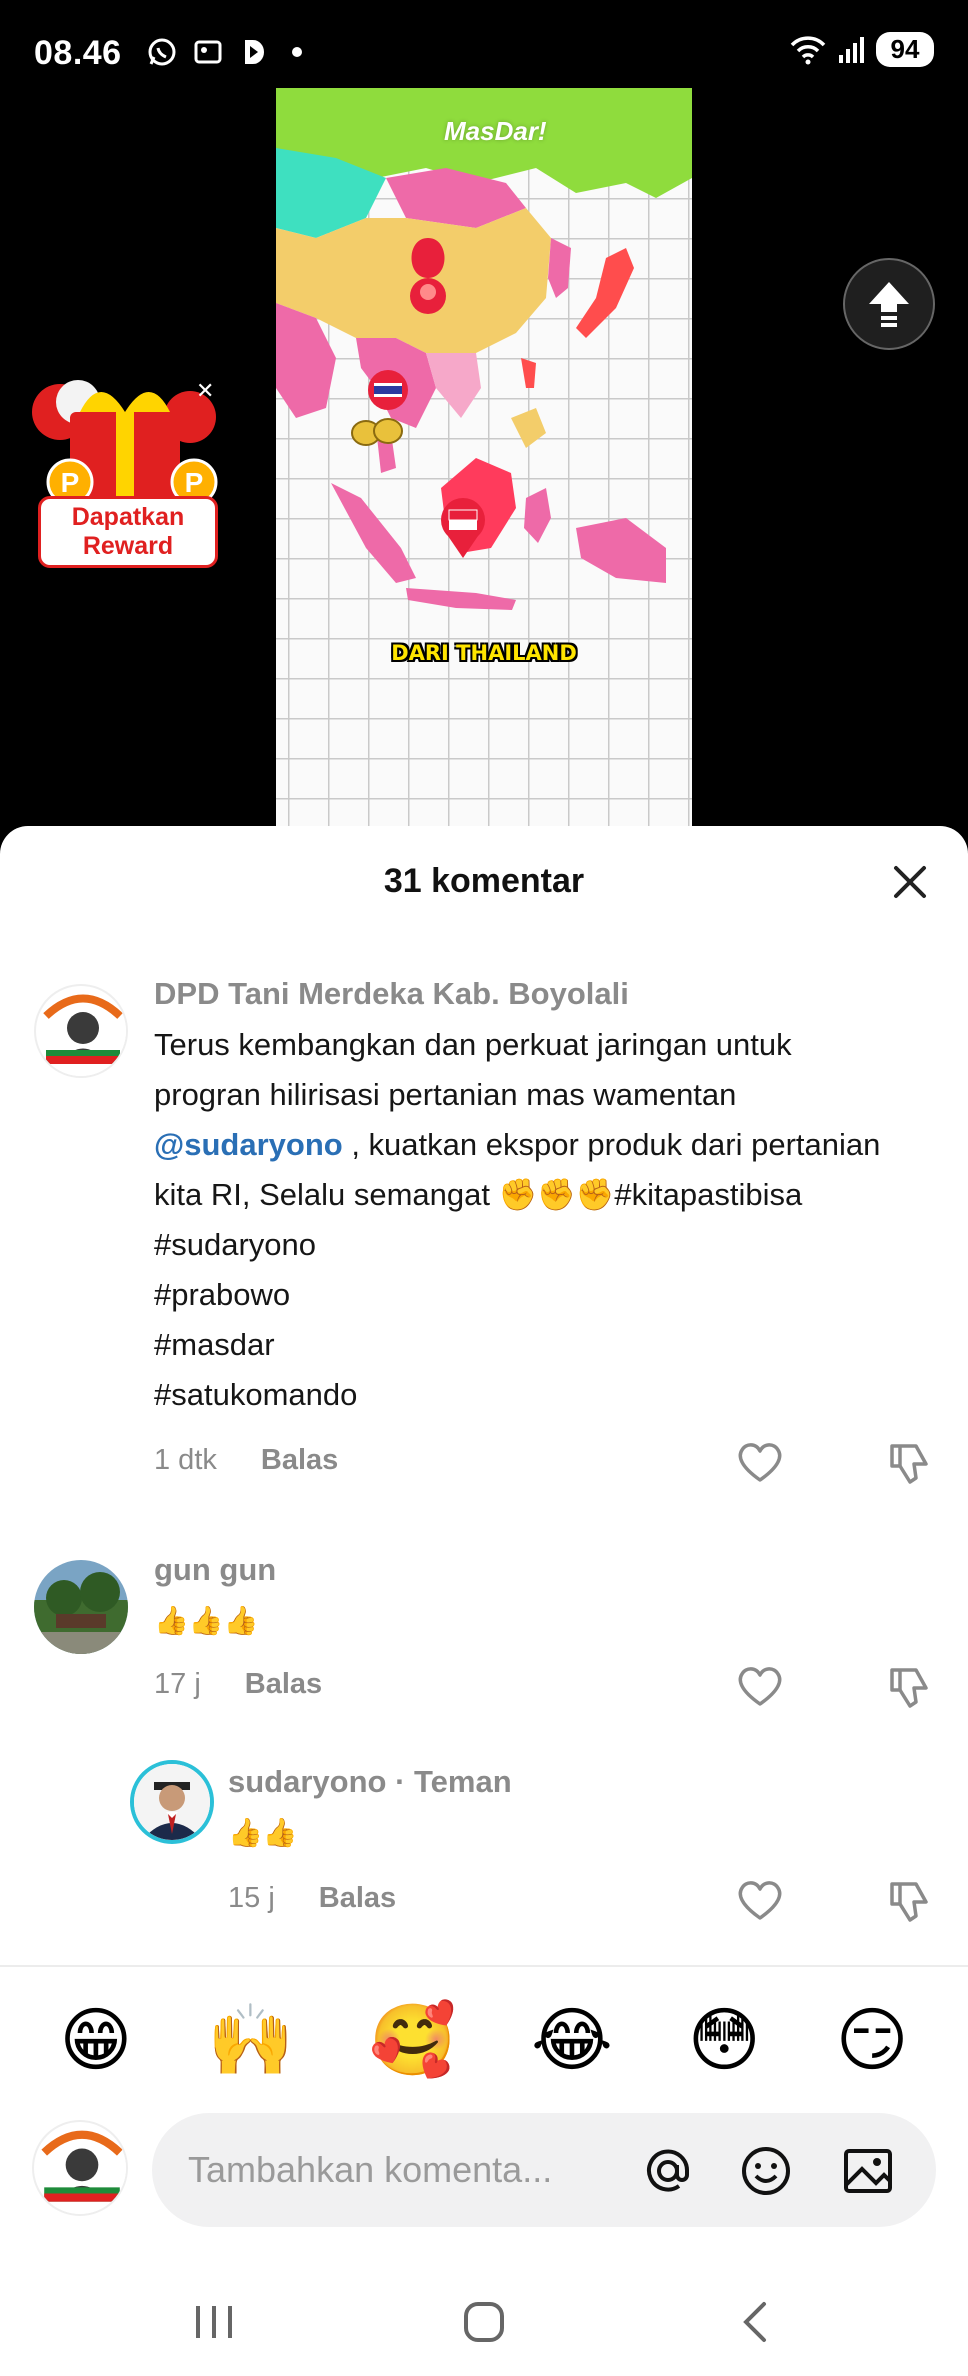  I want to click on comment-username: gun gun, so click(215, 1570).